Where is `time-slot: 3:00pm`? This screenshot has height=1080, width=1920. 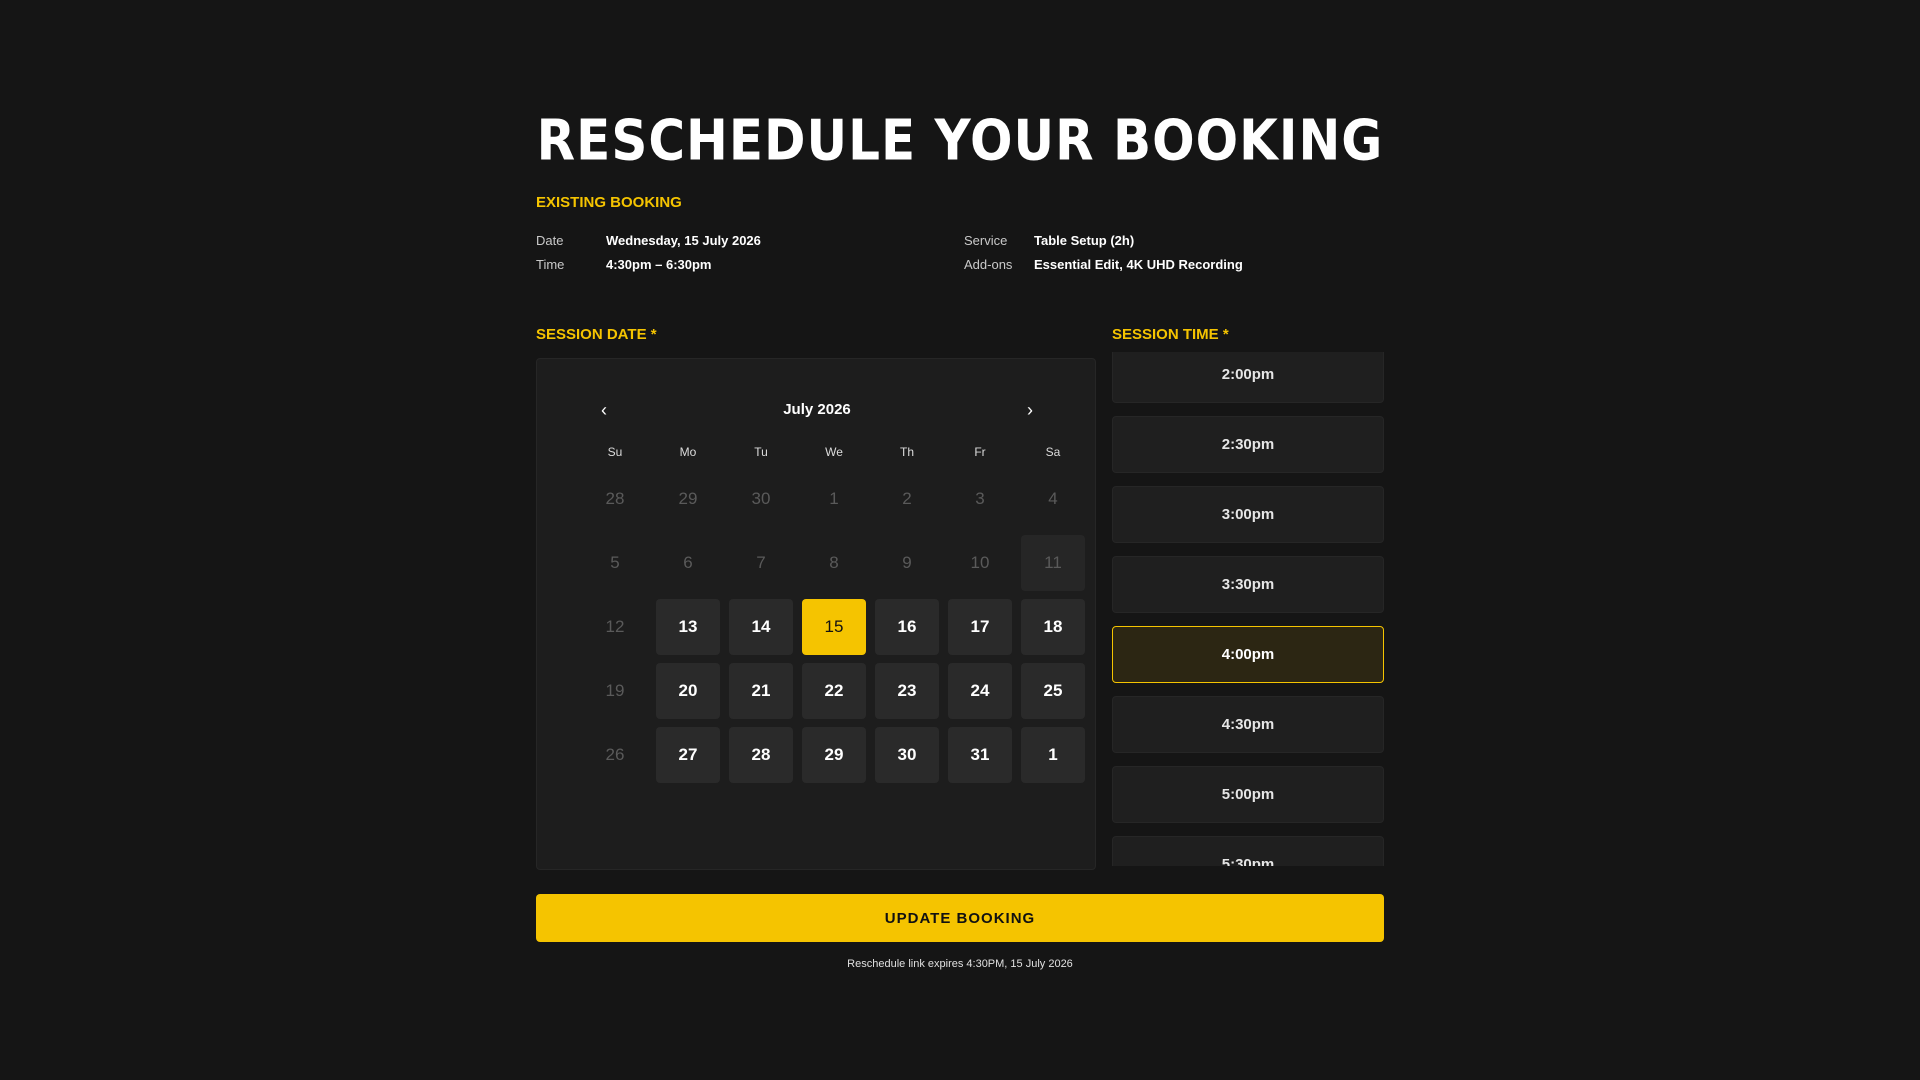
time-slot: 3:00pm is located at coordinates (1248, 514).